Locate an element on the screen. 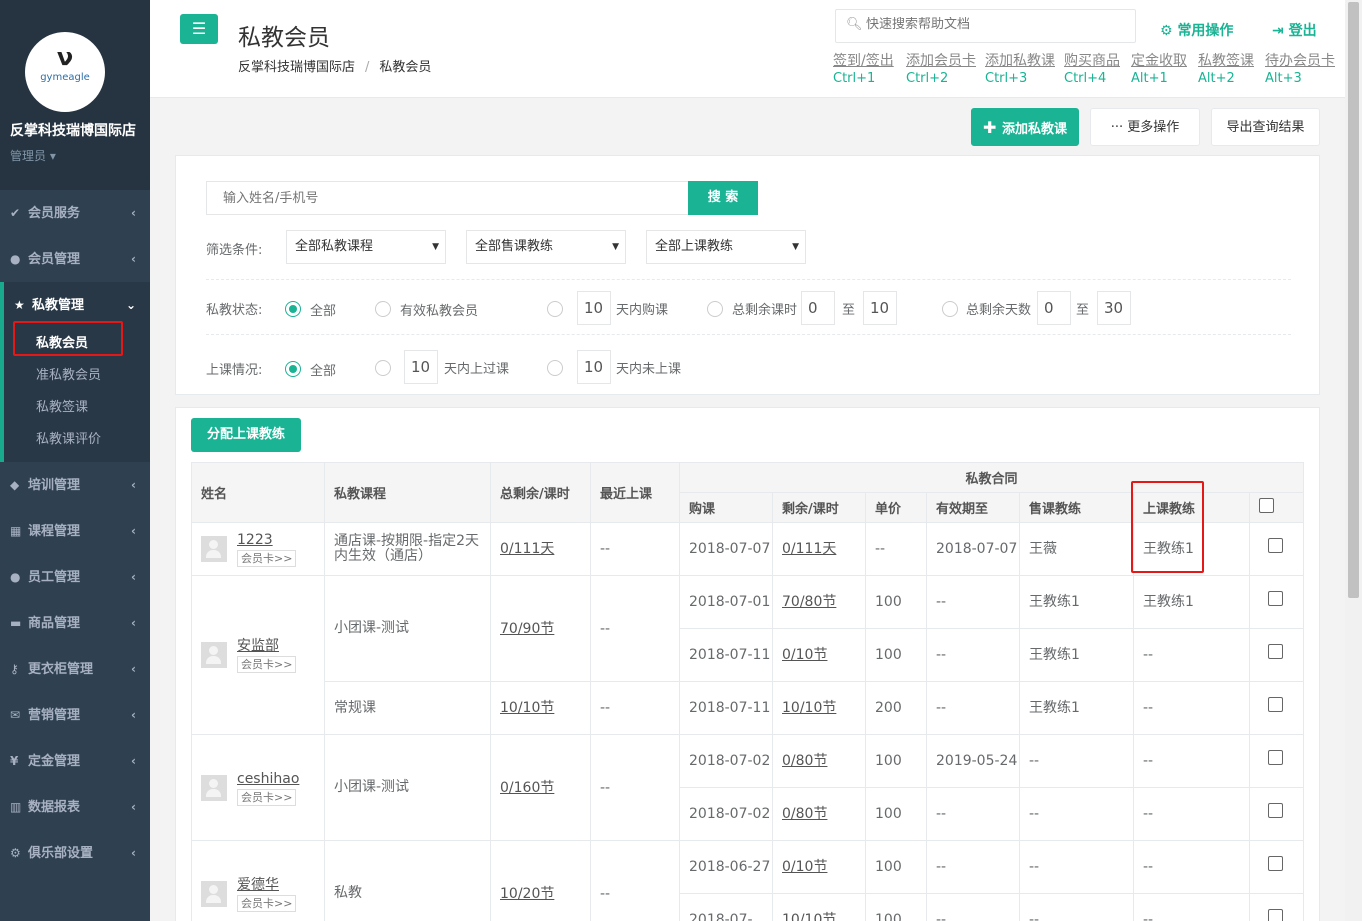 Image resolution: width=1362 pixels, height=921 pixels. chevron-left-icon: ‹ is located at coordinates (133, 577).